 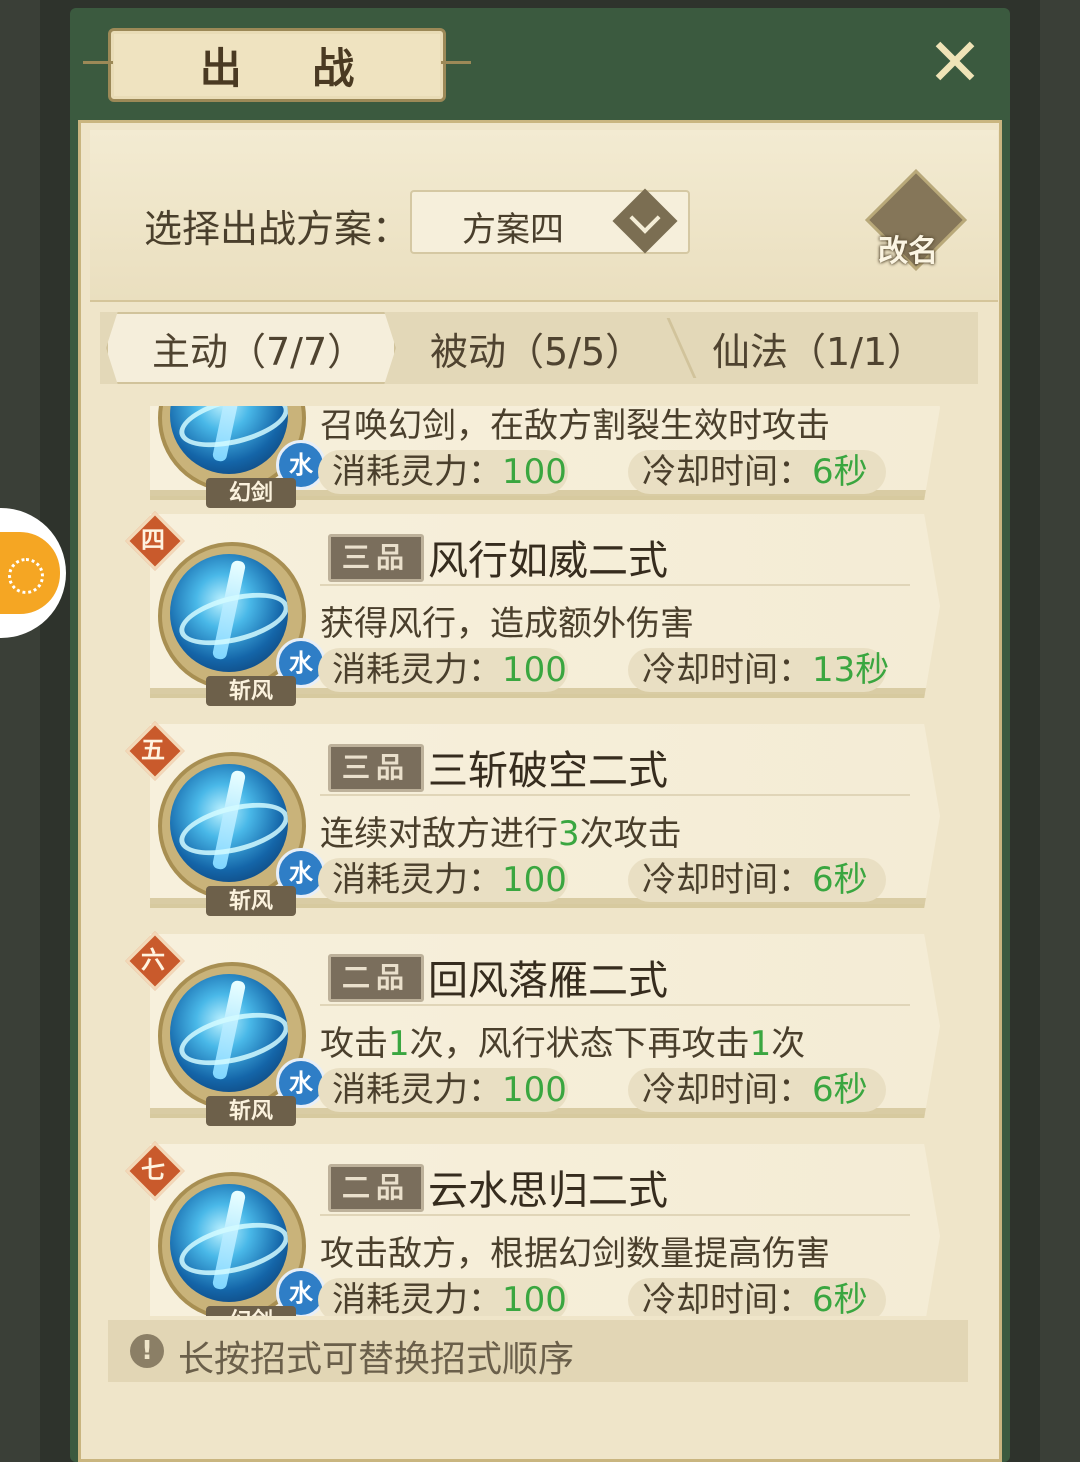 I want to click on skill-name: 风行如威二式, so click(x=548, y=561).